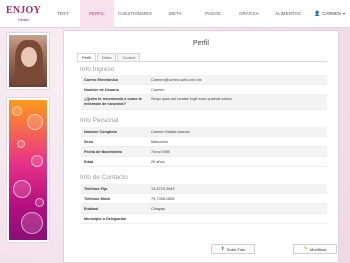 This screenshot has width=350, height=263. What do you see at coordinates (89, 142) in the screenshot?
I see `row-label: Sexo` at bounding box center [89, 142].